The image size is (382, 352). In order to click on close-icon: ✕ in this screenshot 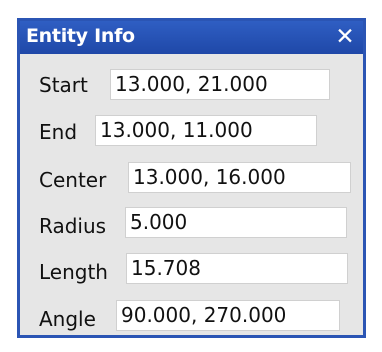, I will do `click(345, 37)`.